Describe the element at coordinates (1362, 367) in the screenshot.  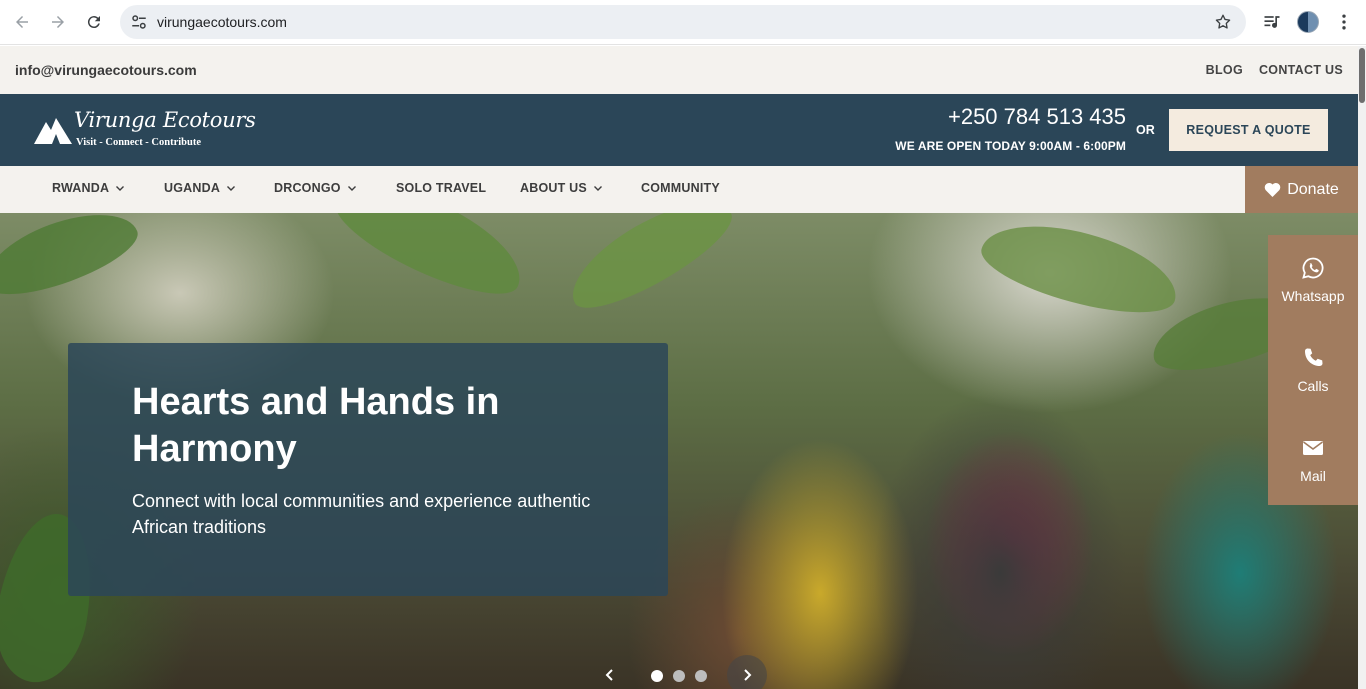
I see `page-scrollbar` at that location.